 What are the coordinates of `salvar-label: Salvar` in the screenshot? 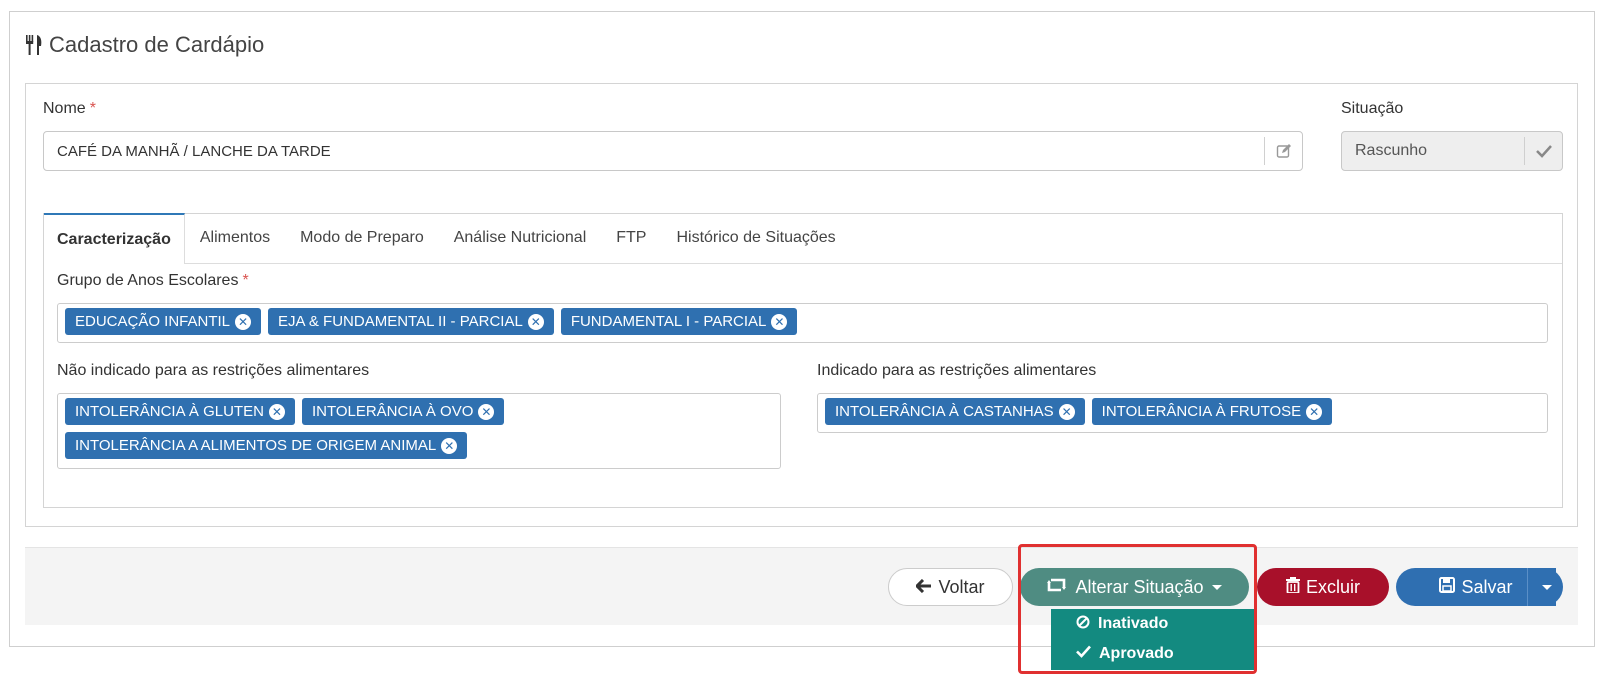 It's located at (1487, 586).